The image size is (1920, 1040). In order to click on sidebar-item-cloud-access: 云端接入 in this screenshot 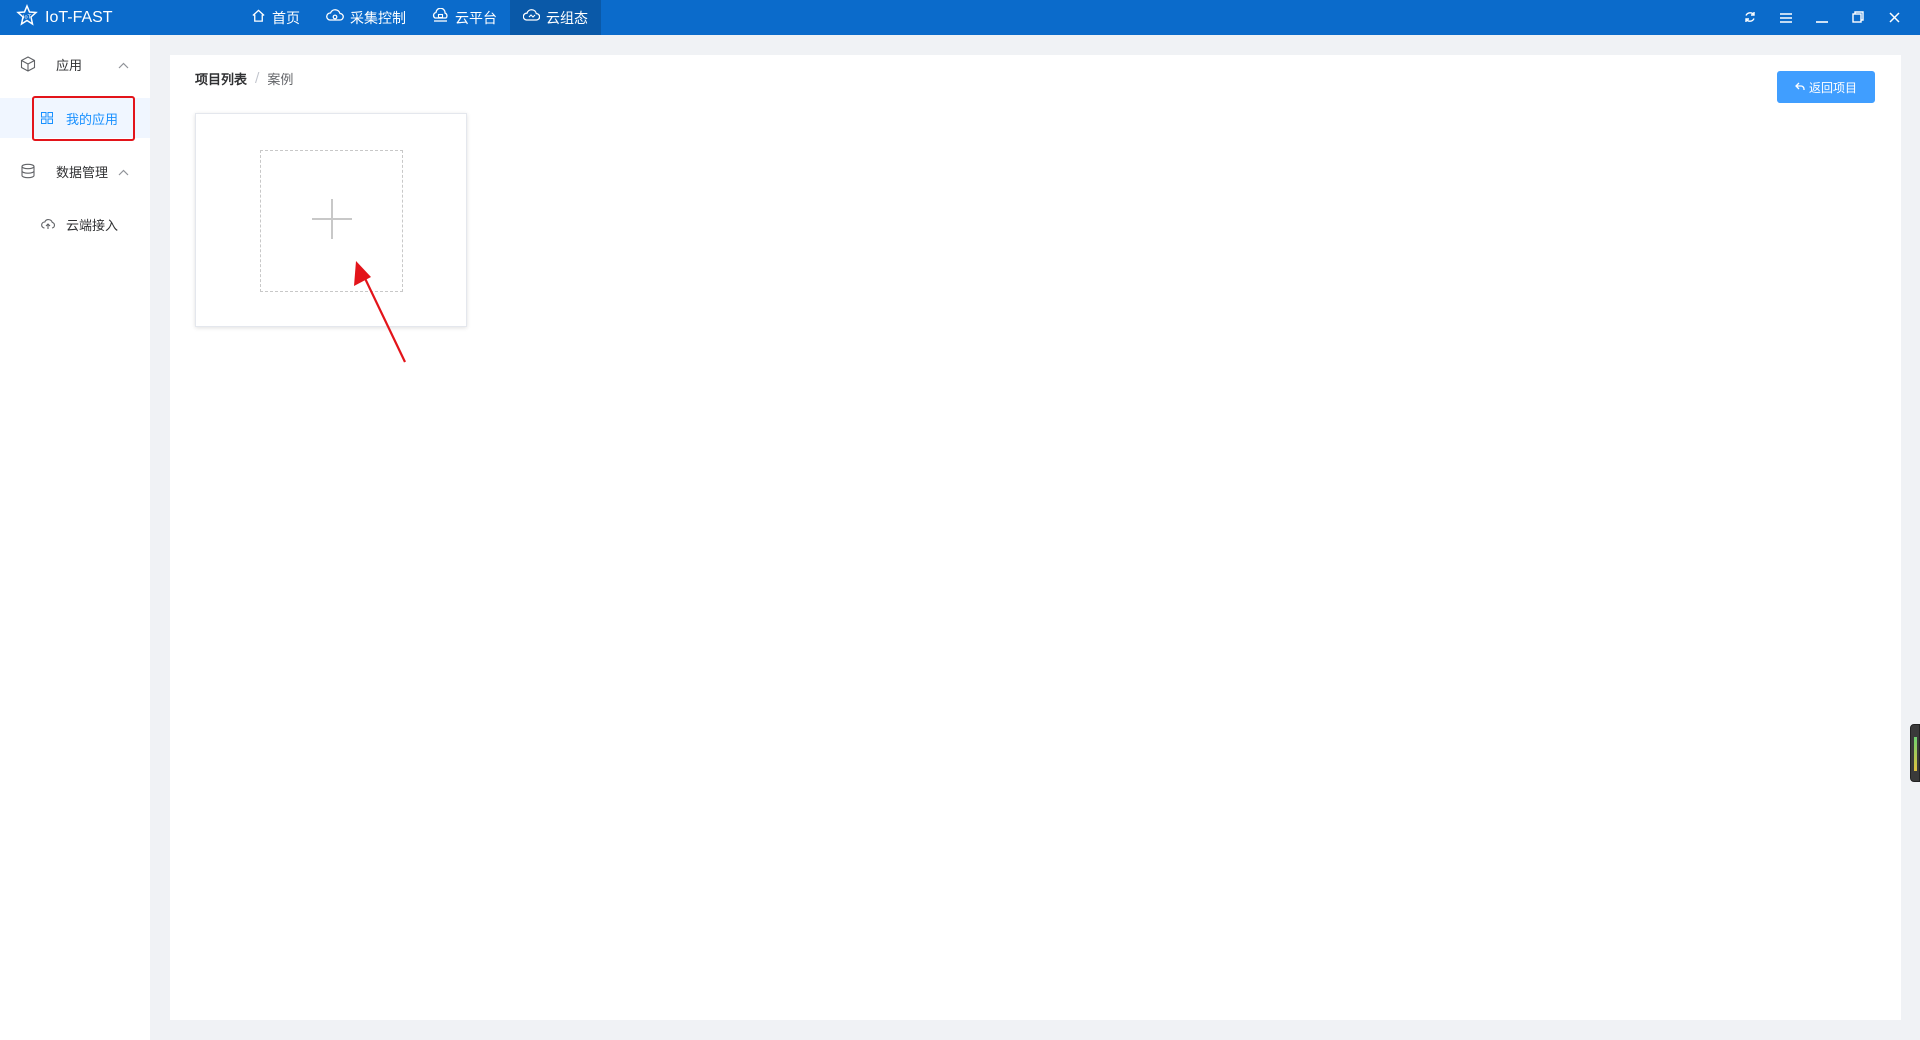, I will do `click(75, 224)`.